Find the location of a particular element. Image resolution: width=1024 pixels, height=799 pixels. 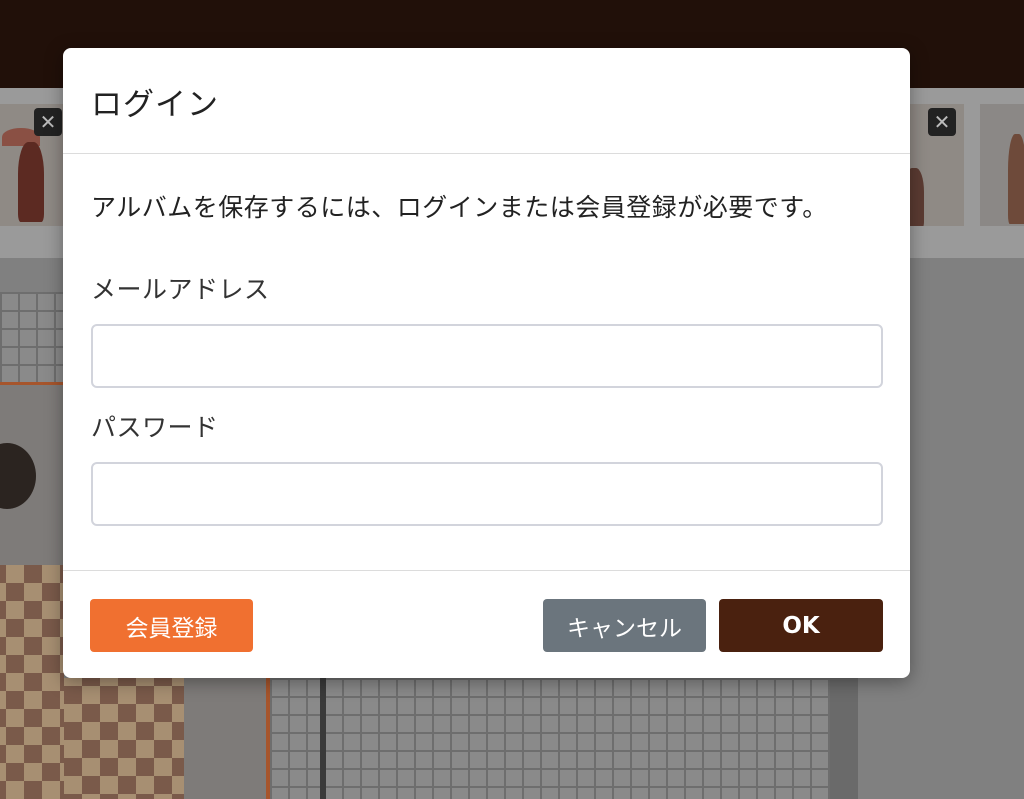

thumbnail-photo is located at coordinates (1002, 165).